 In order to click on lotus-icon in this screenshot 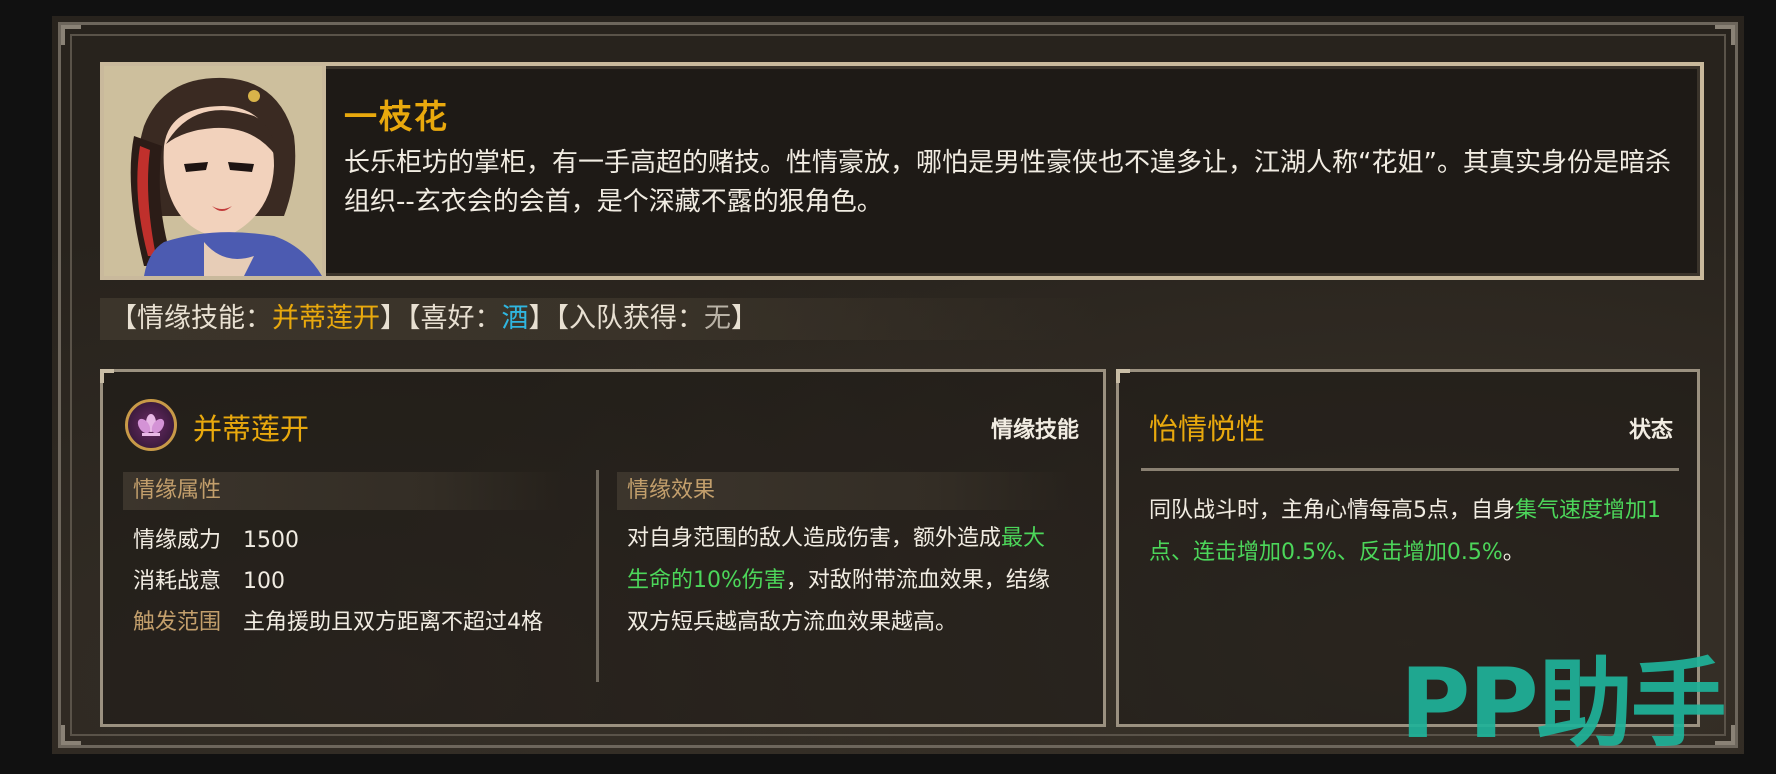, I will do `click(151, 425)`.